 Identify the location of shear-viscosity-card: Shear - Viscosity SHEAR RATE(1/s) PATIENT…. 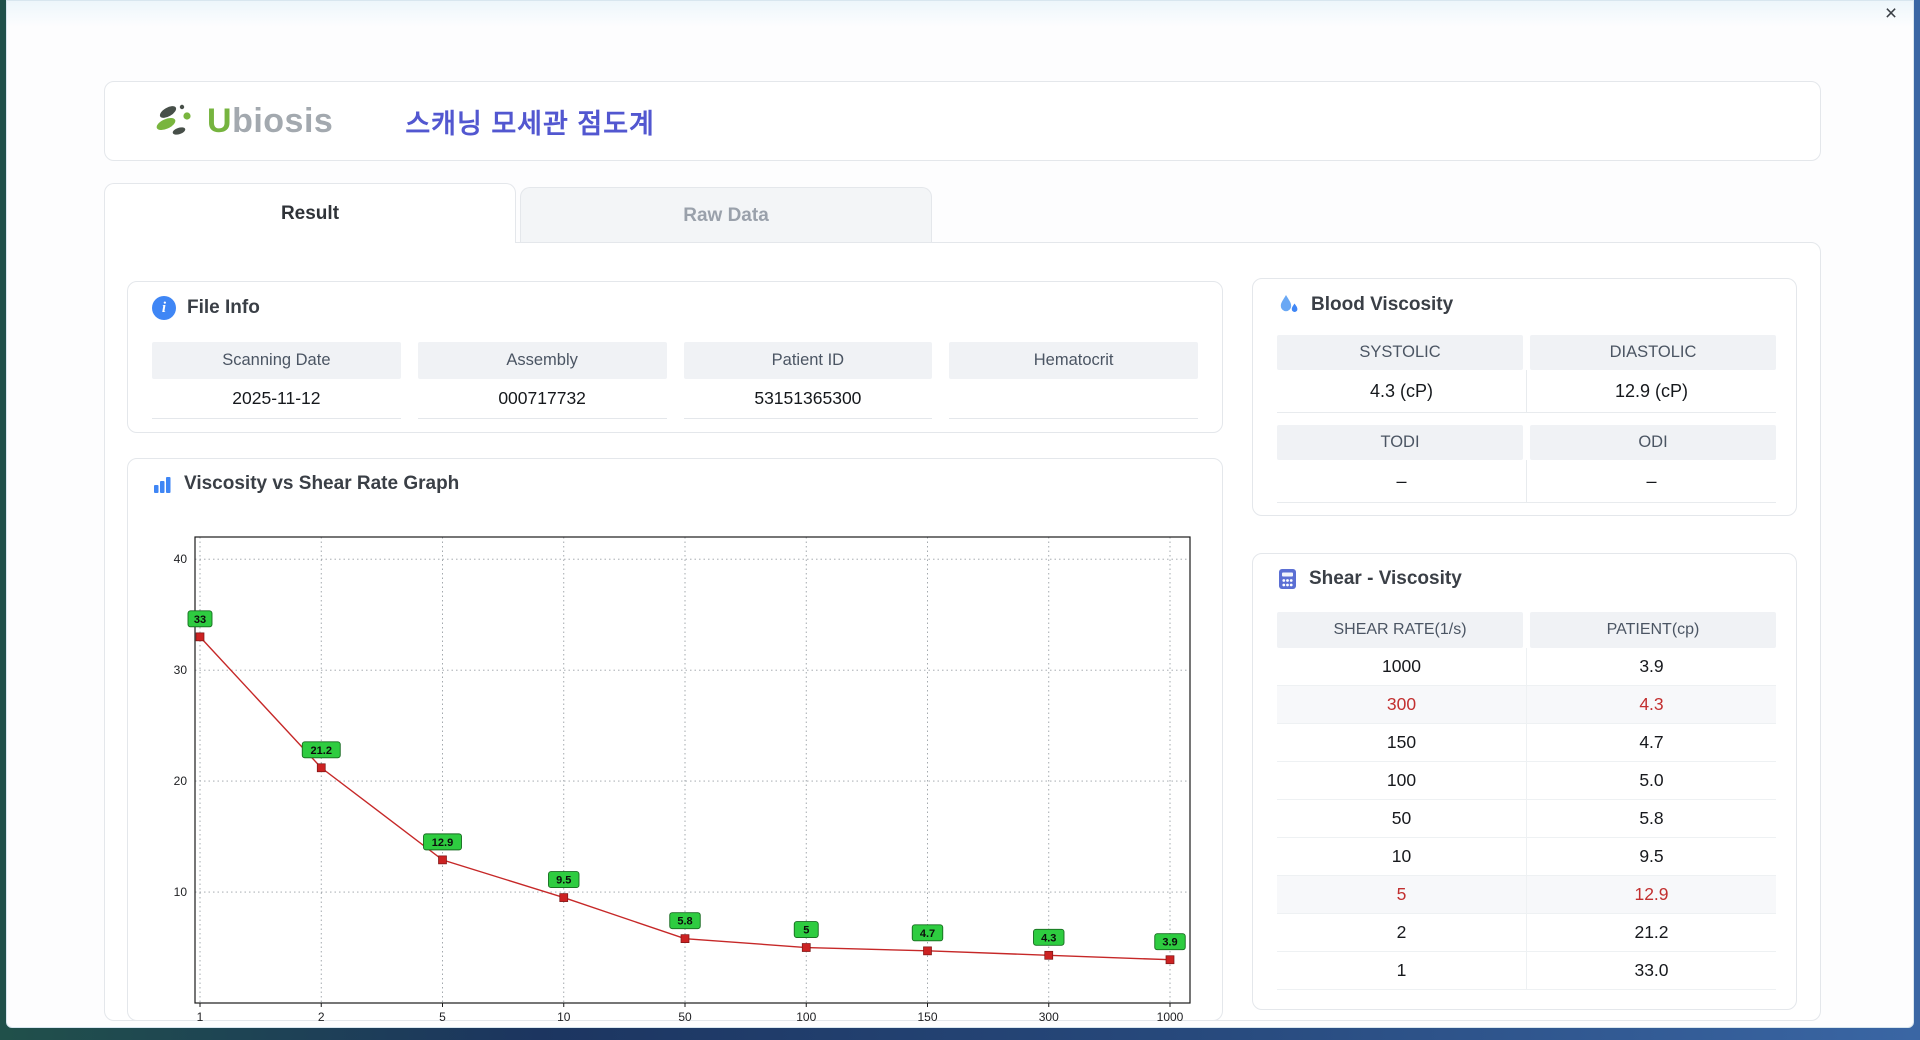
(1524, 781).